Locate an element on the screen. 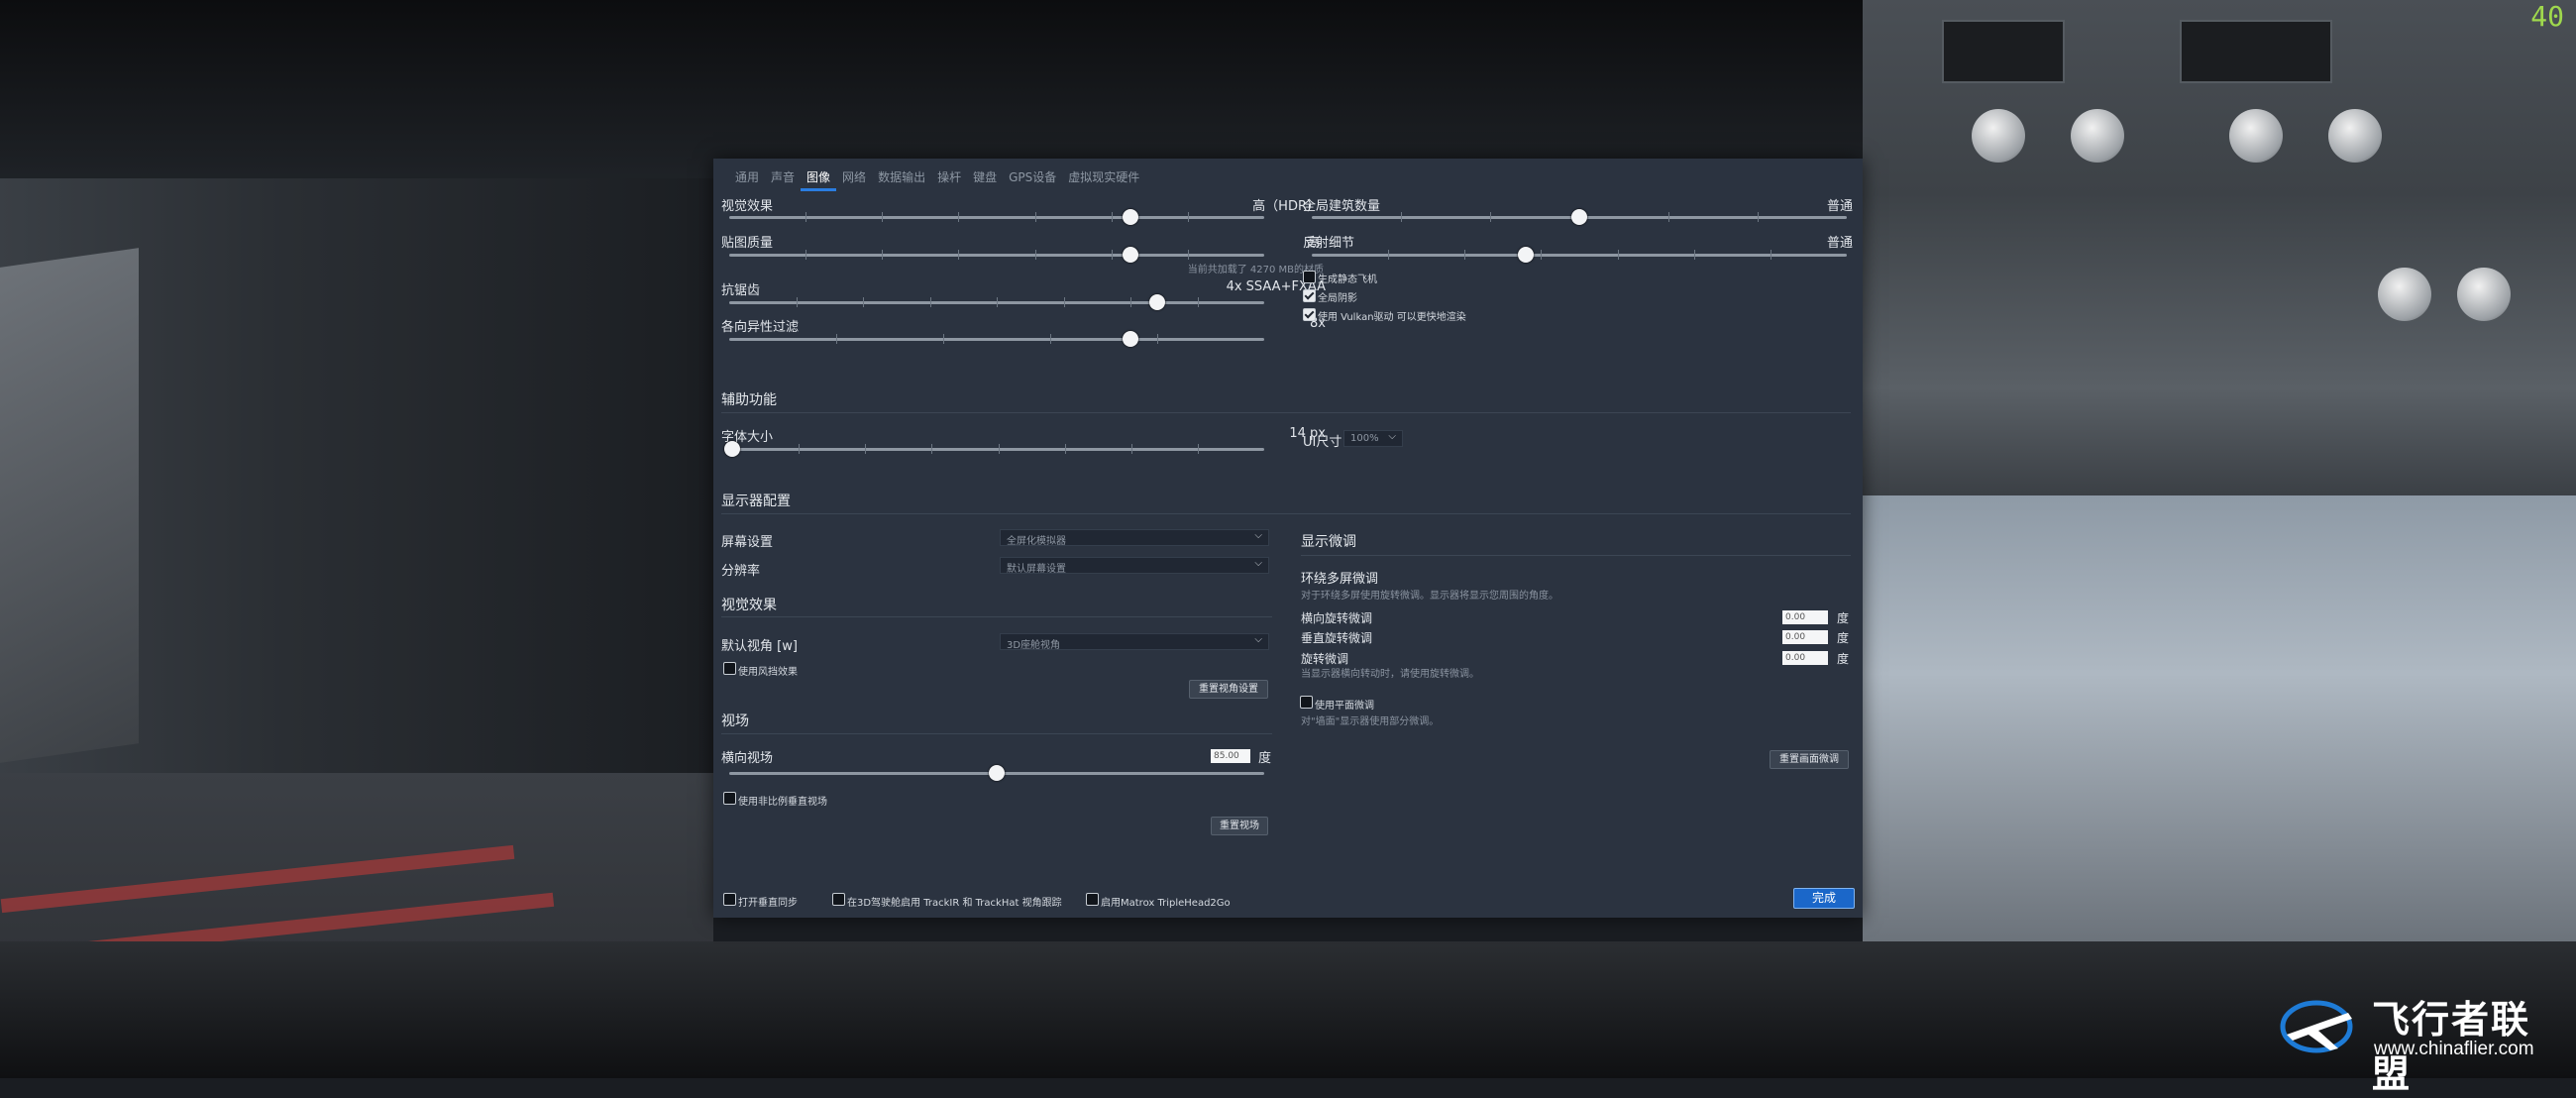 Image resolution: width=2576 pixels, height=1098 pixels. watermark-url: www.chinaflier.com is located at coordinates (2454, 1049).